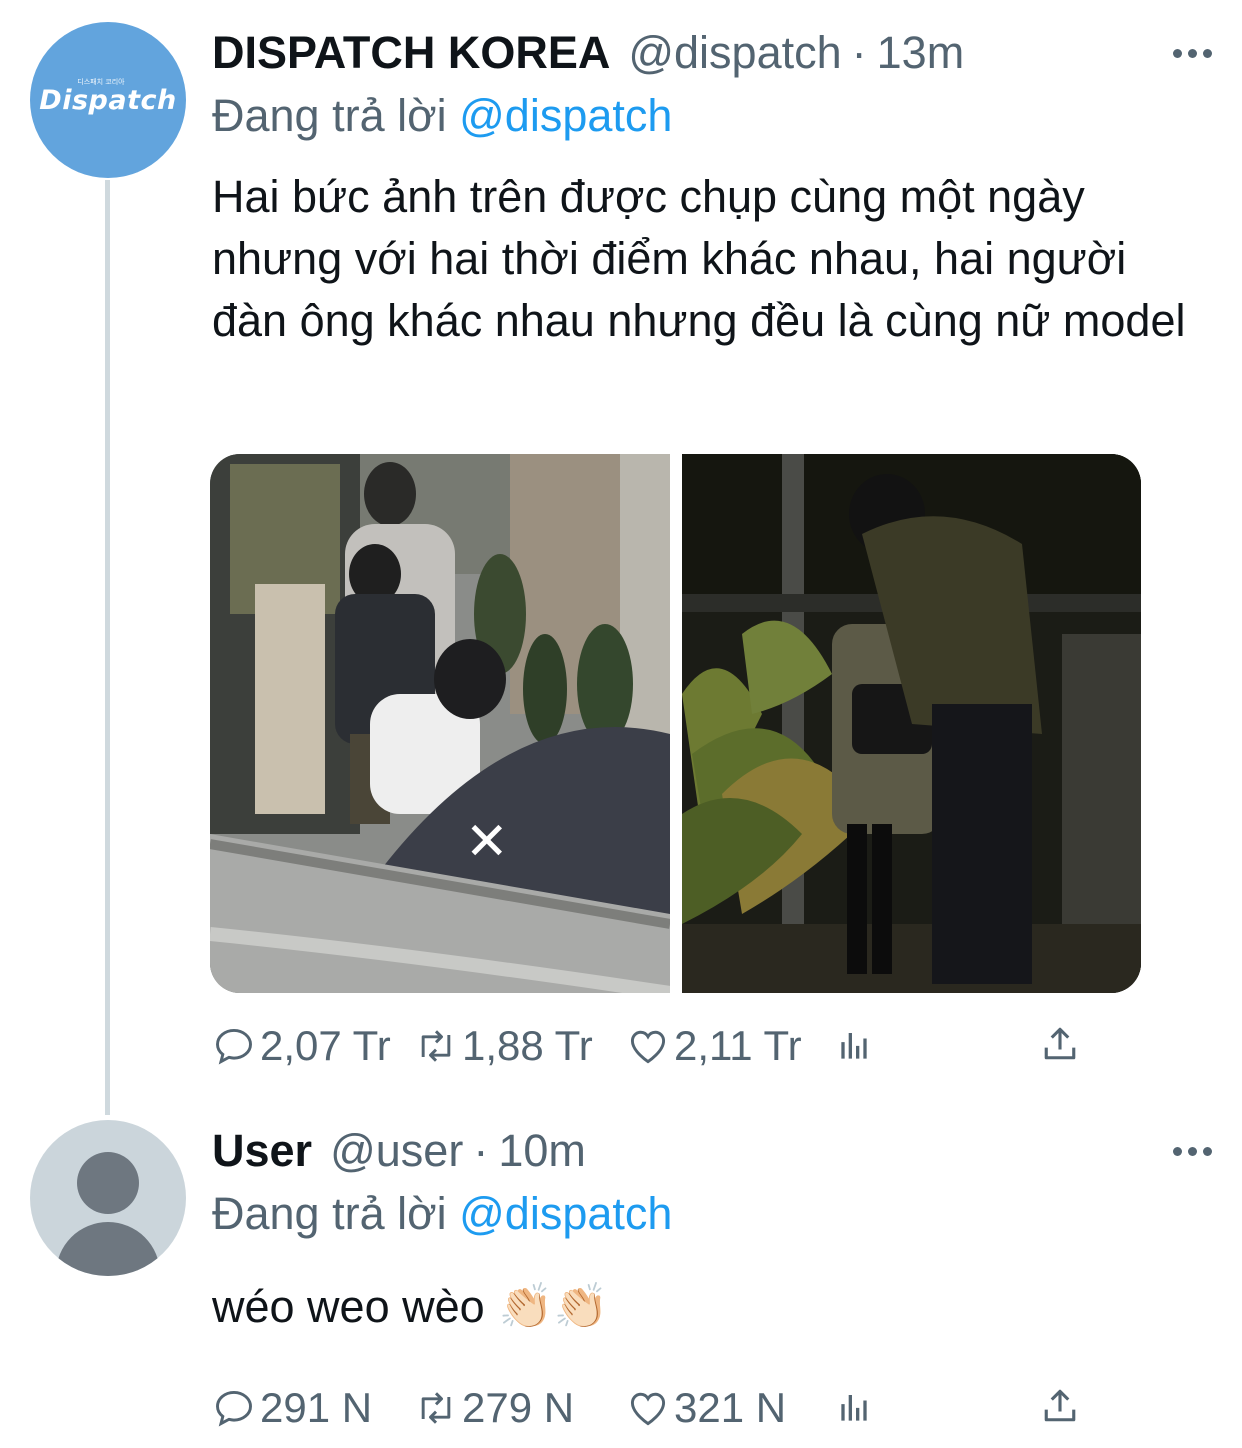  I want to click on tweet-actions: 291 N 279 N 321 N, so click(662, 1409).